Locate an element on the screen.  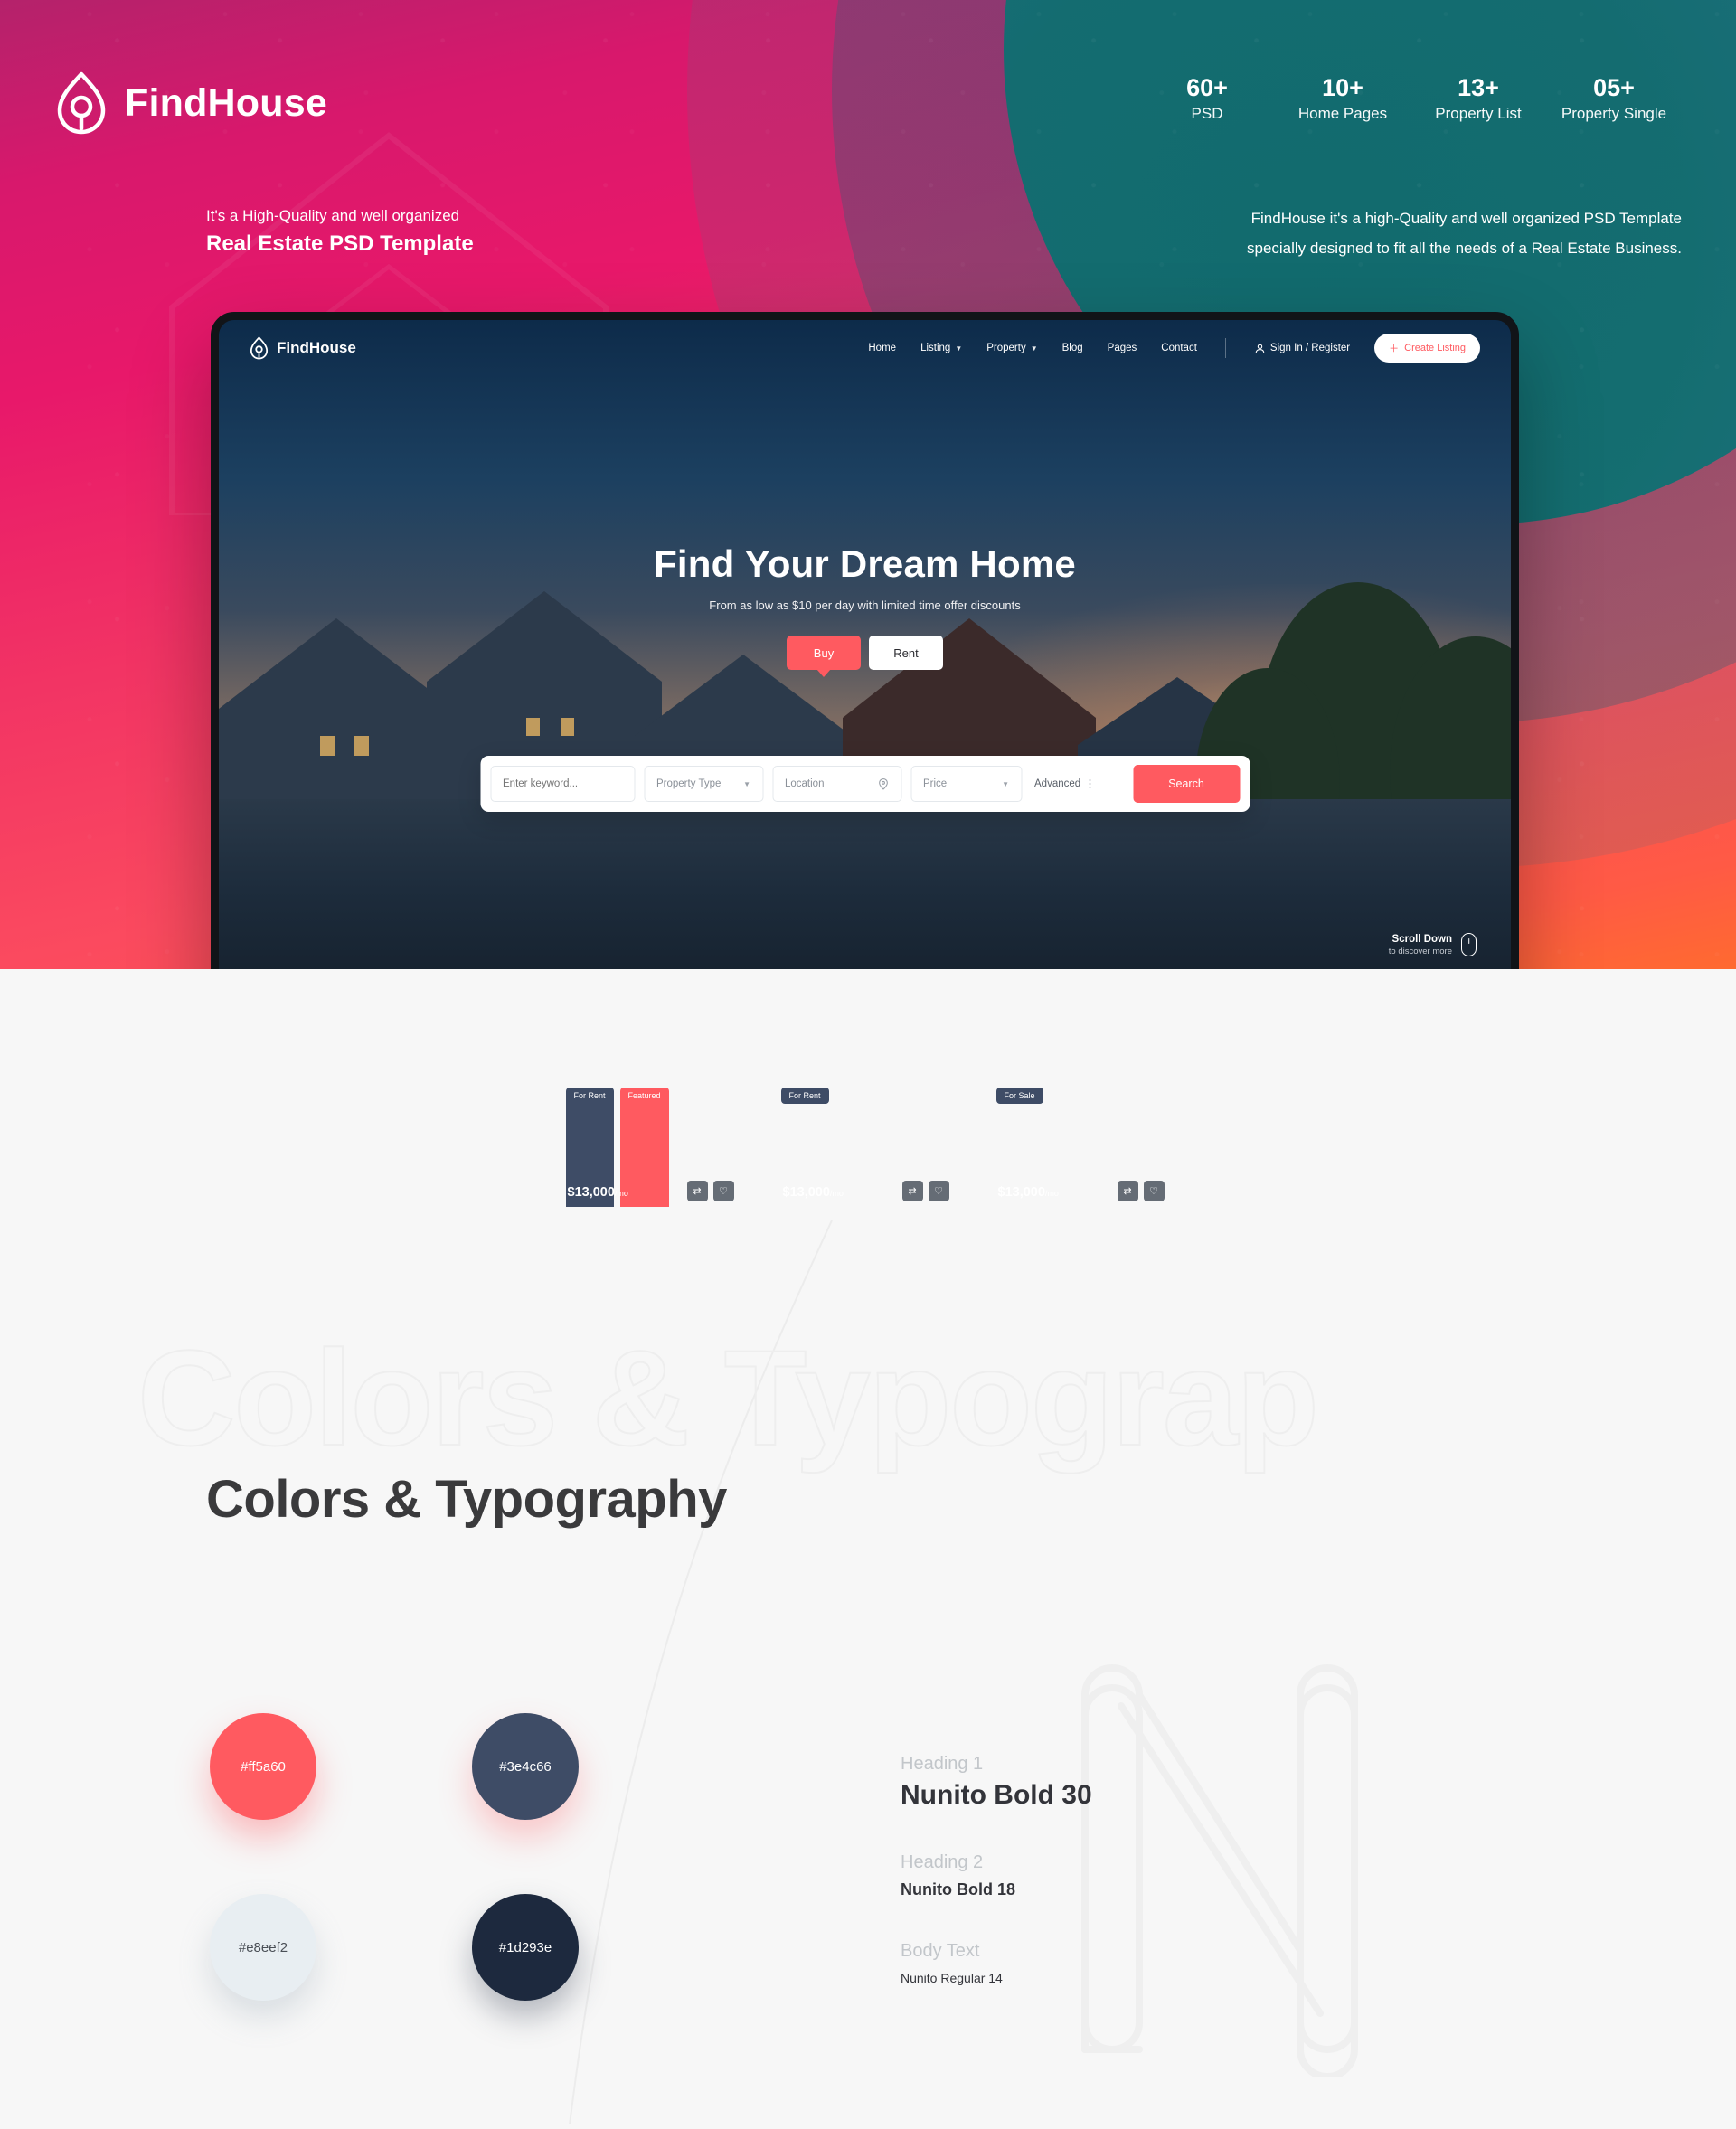
swatch-row: #ff5a60 #3e4c66 is located at coordinates (400, 1766).